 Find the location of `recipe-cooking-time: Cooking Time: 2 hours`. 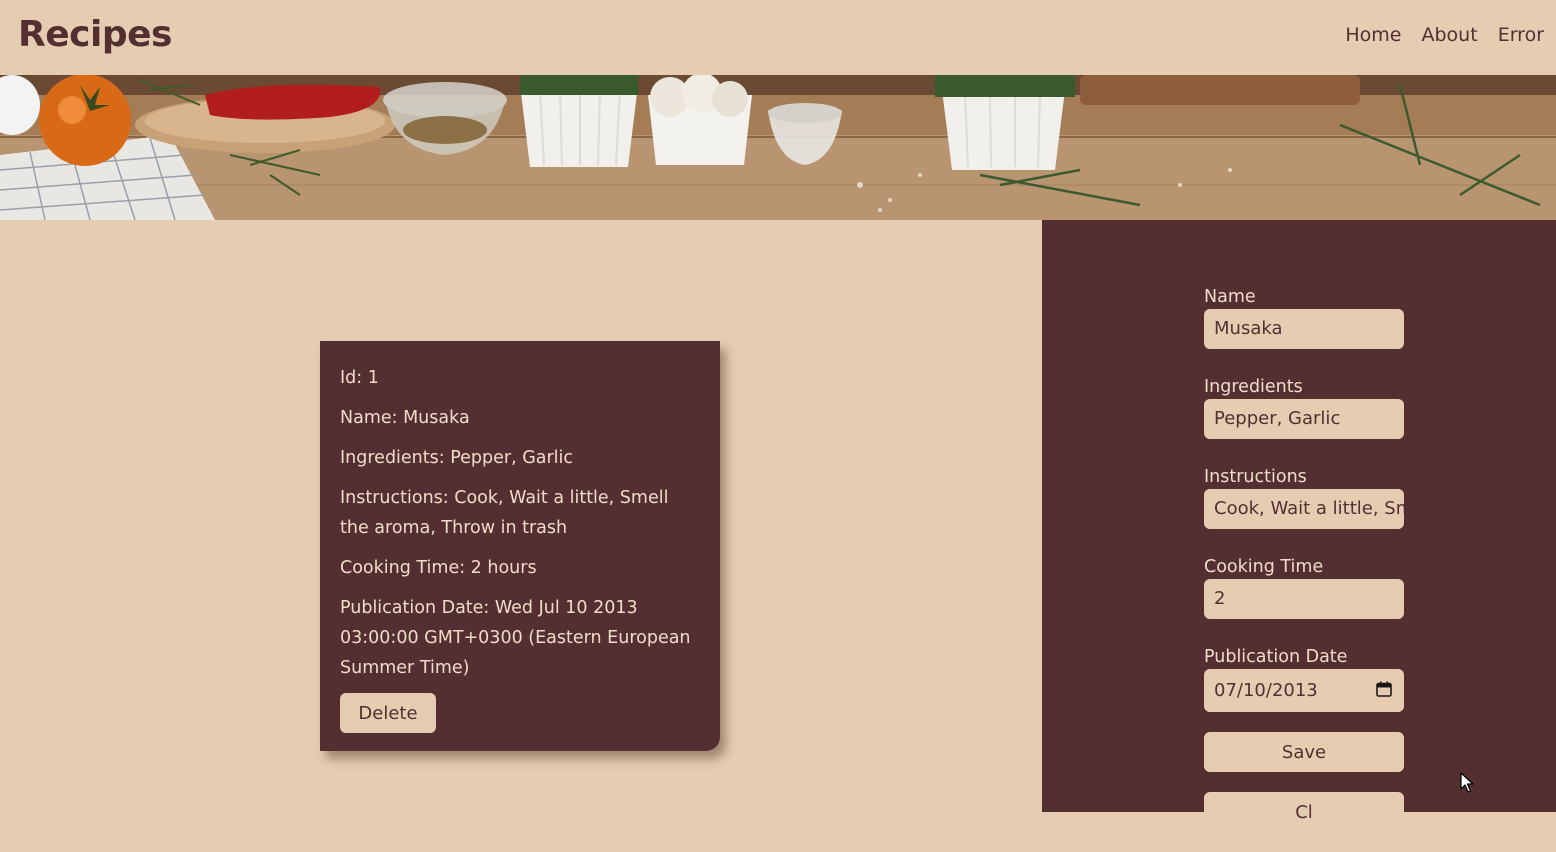

recipe-cooking-time: Cooking Time: 2 hours is located at coordinates (438, 568).